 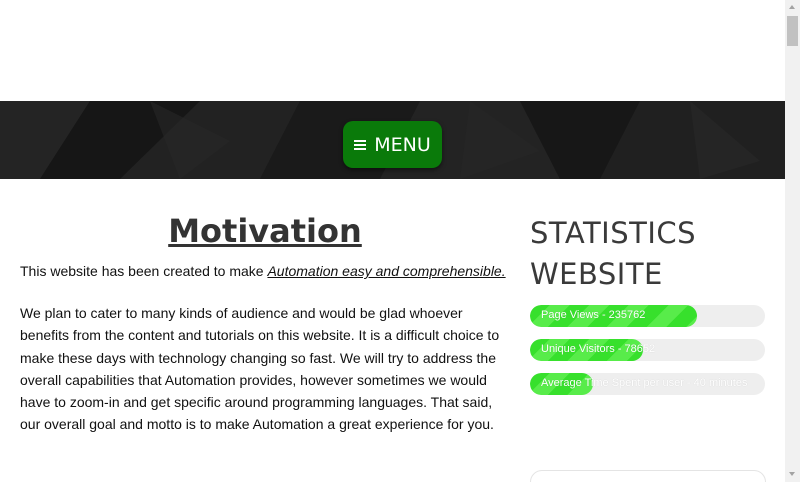 I want to click on stat-label: Page Views - 235762, so click(x=593, y=315).